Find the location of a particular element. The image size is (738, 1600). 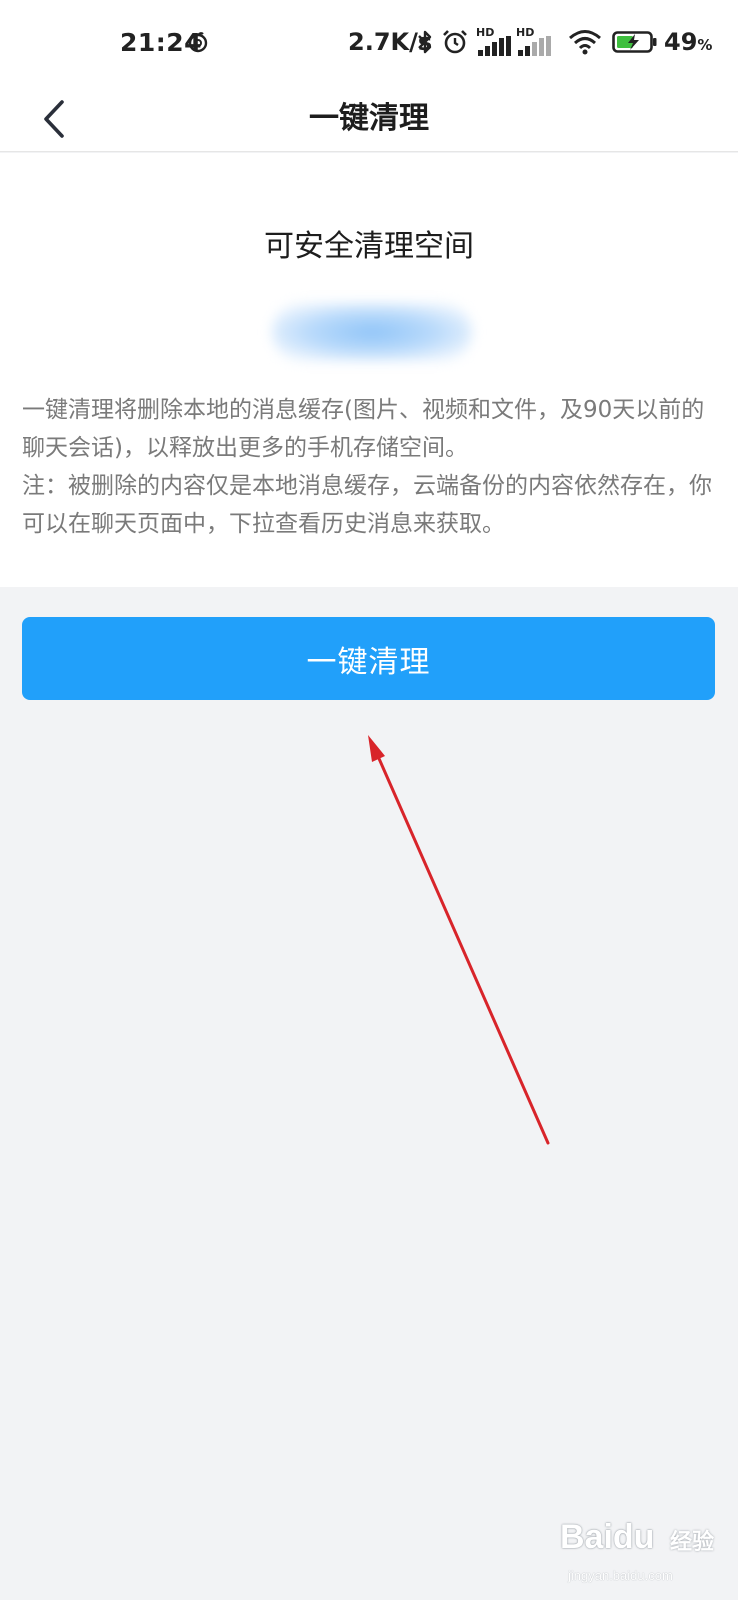

battery-charging-icon is located at coordinates (634, 42).